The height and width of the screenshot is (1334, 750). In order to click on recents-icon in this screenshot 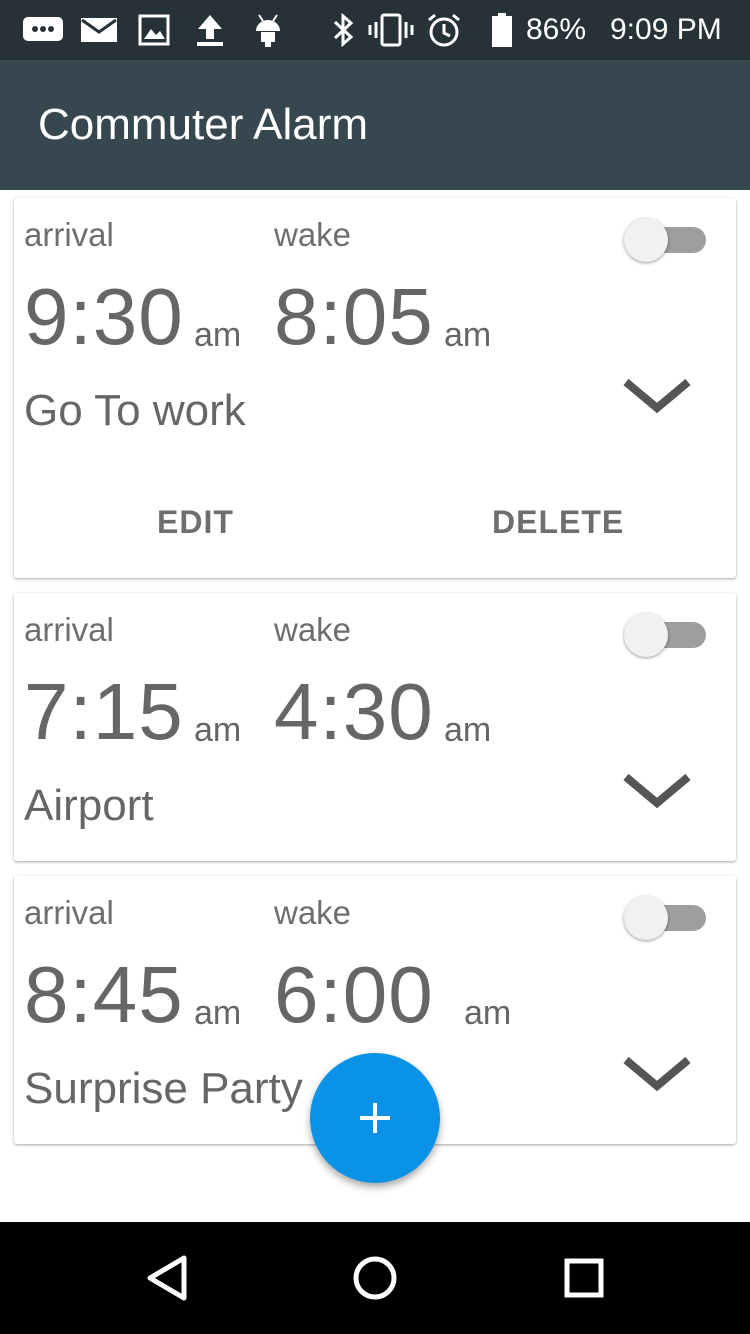, I will do `click(584, 1278)`.